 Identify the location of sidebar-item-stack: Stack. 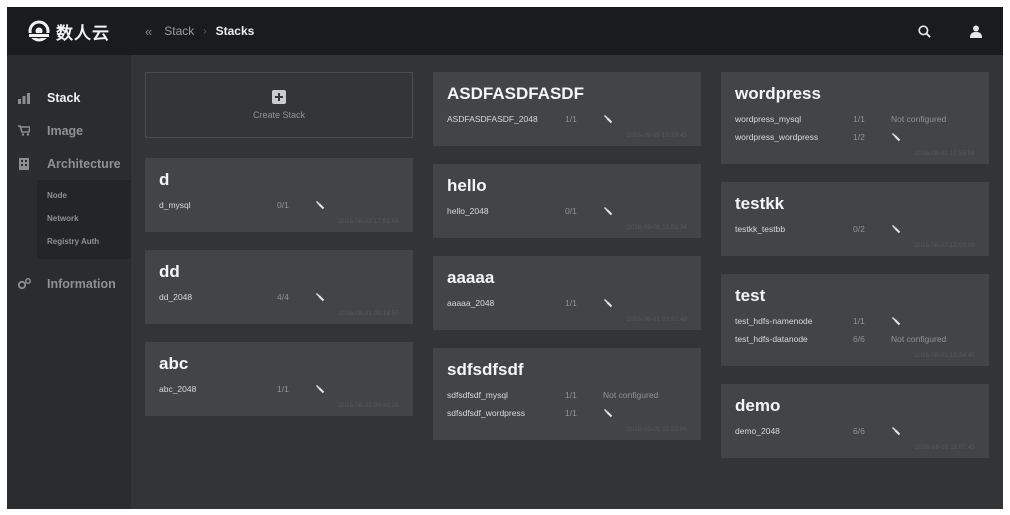
(69, 97).